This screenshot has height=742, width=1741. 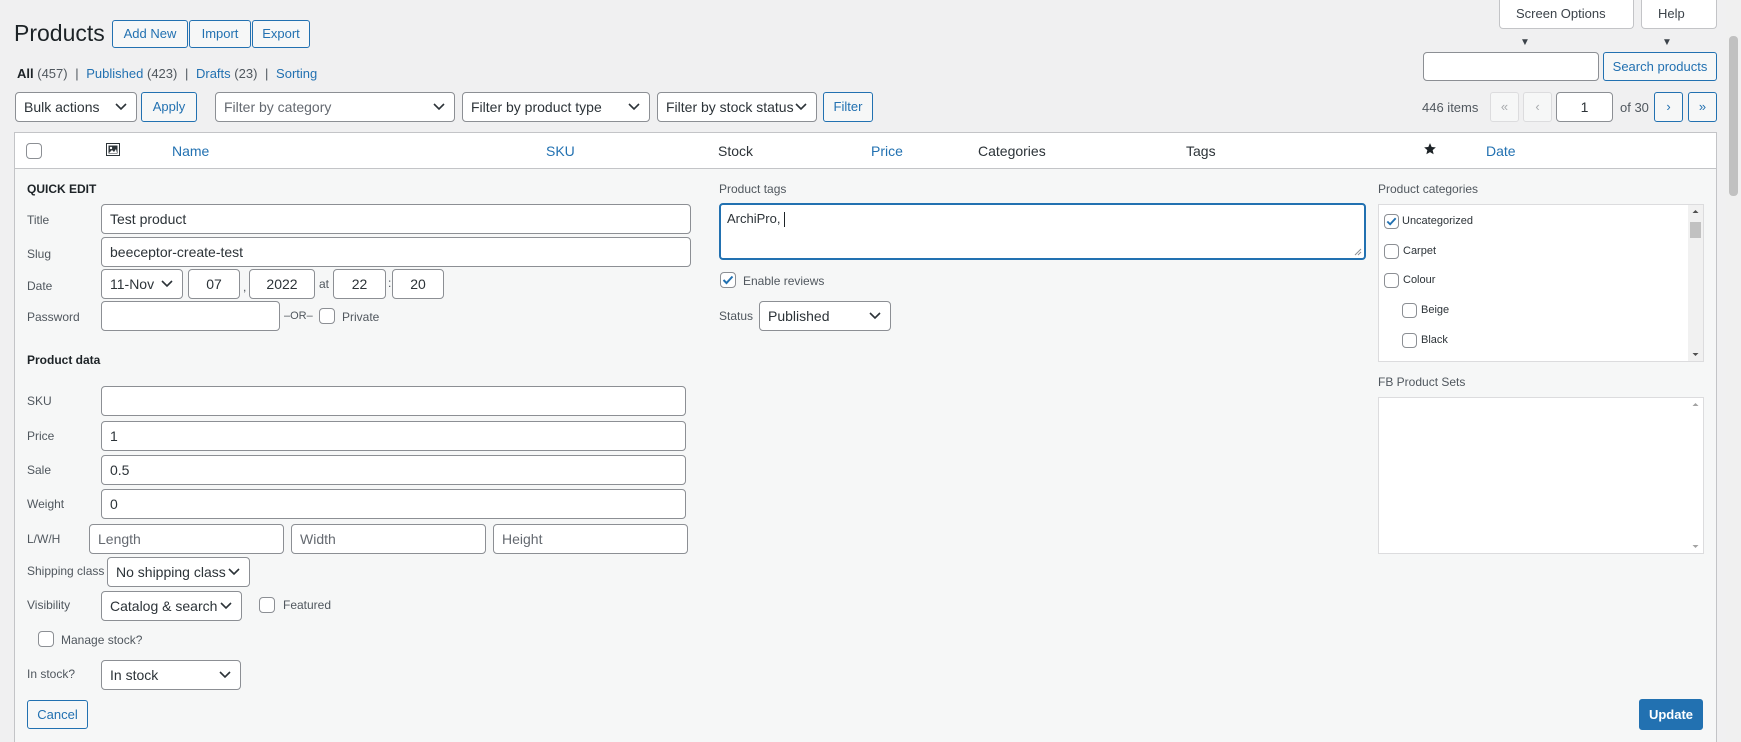 What do you see at coordinates (418, 284) in the screenshot?
I see `minute-input: 20` at bounding box center [418, 284].